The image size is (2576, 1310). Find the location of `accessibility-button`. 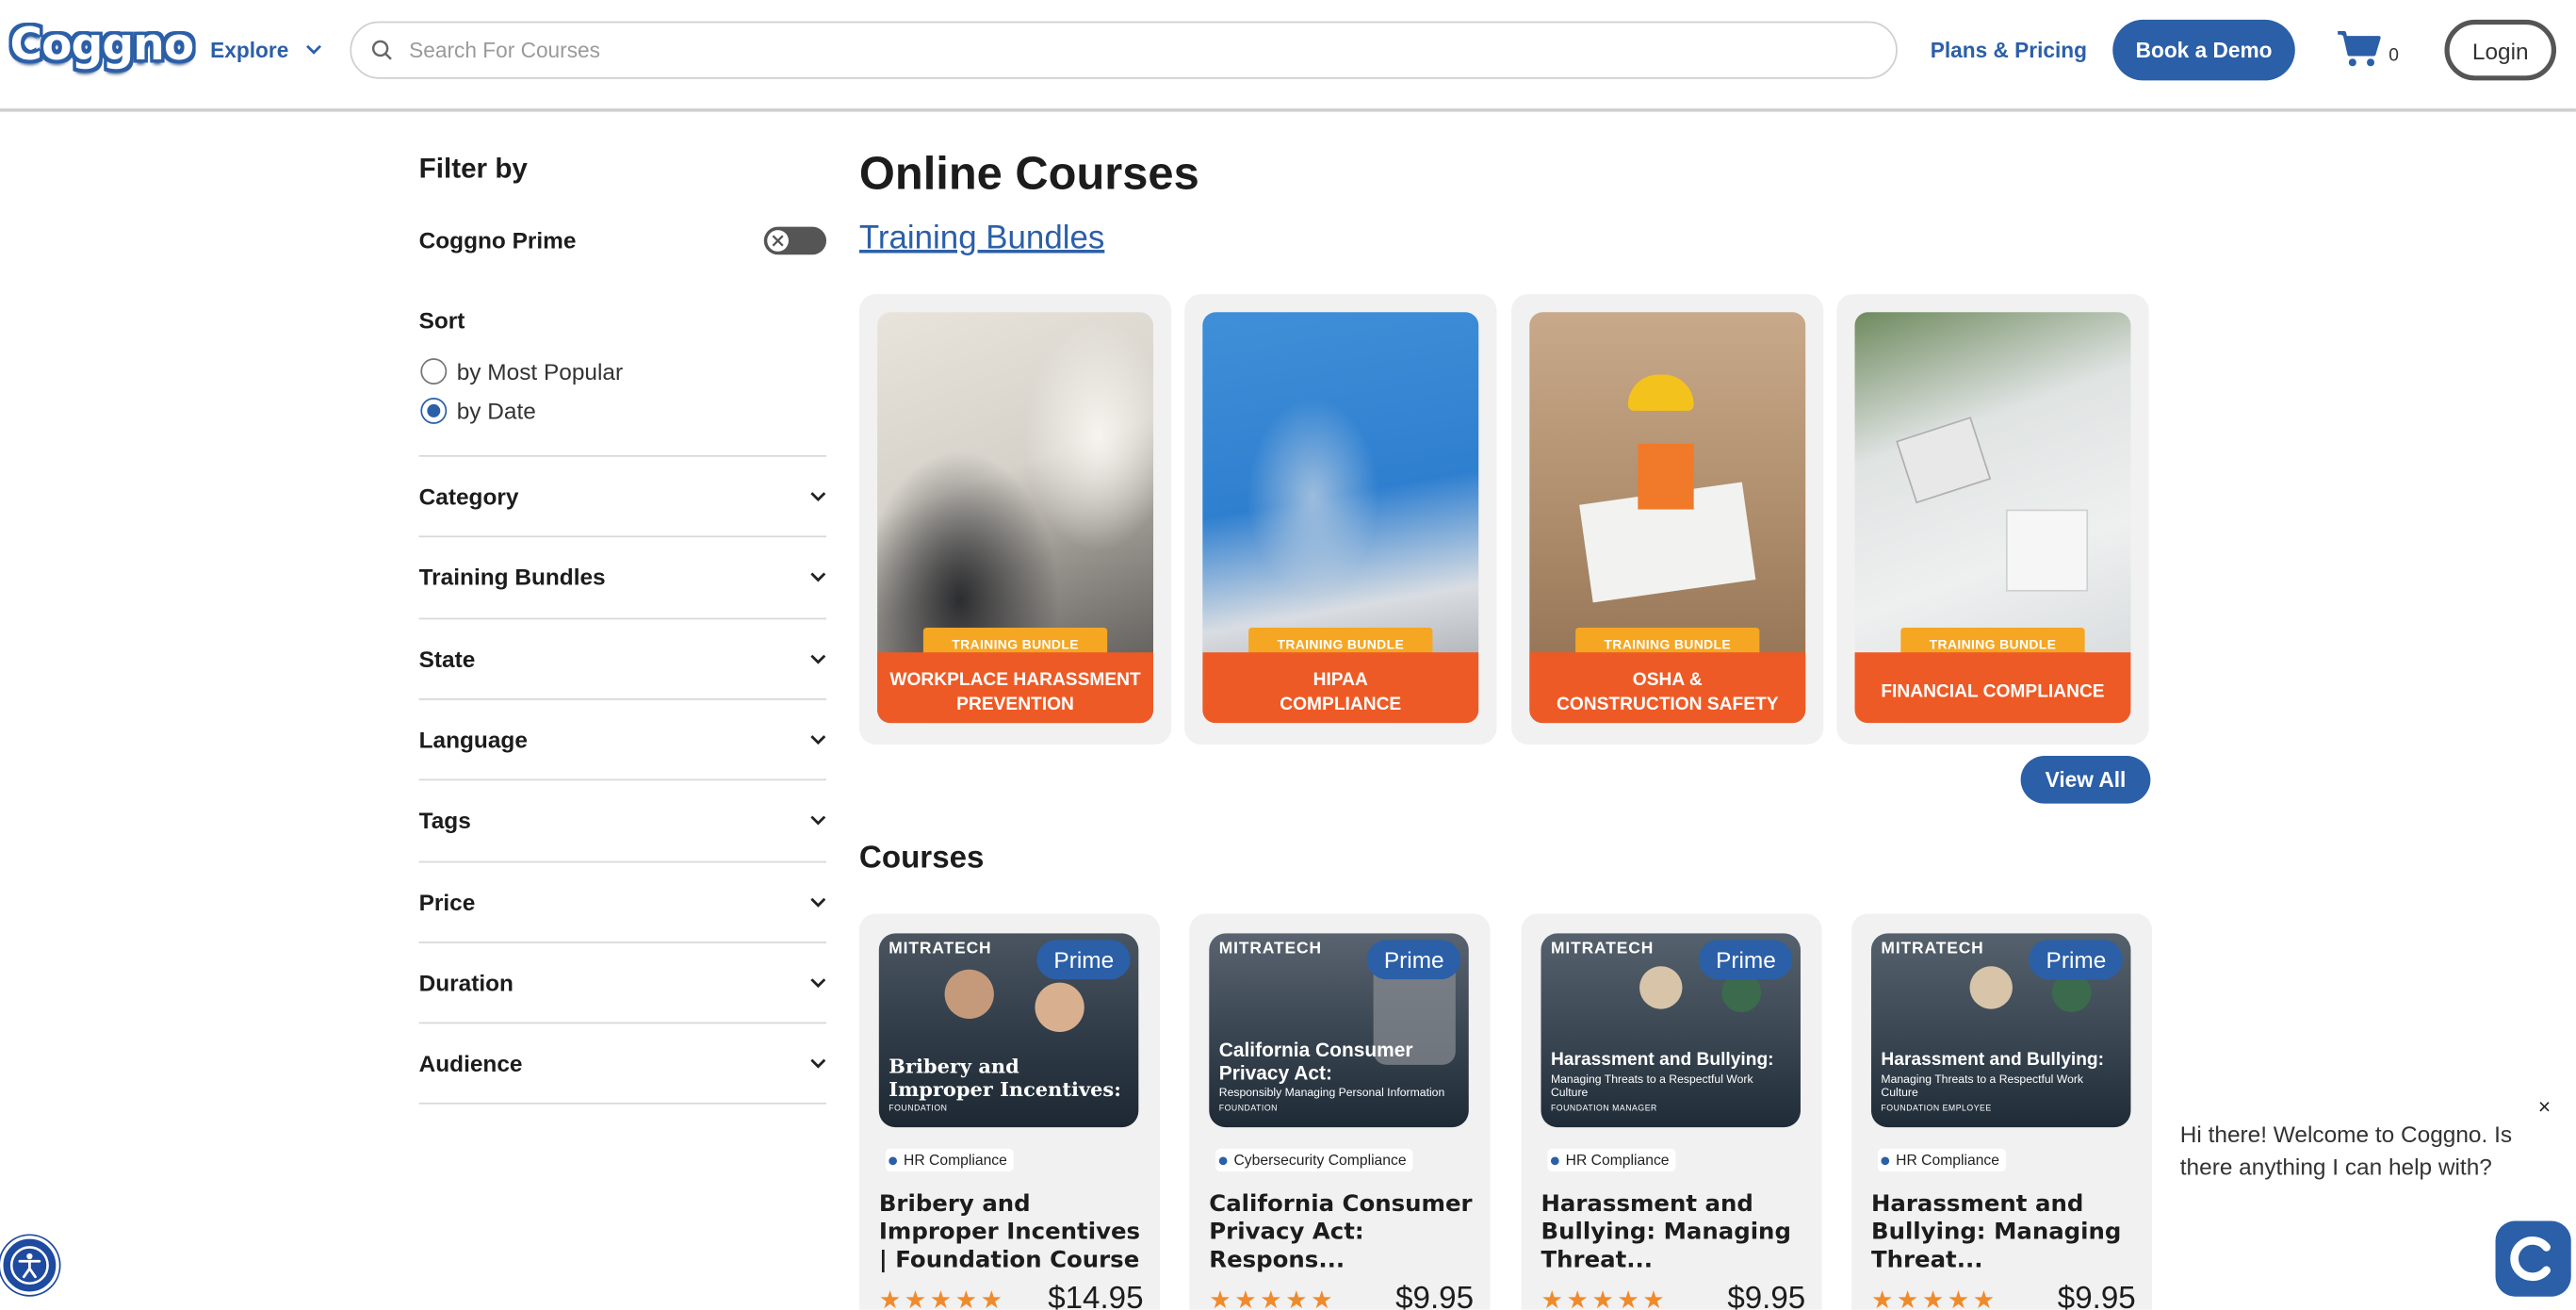

accessibility-button is located at coordinates (29, 1265).